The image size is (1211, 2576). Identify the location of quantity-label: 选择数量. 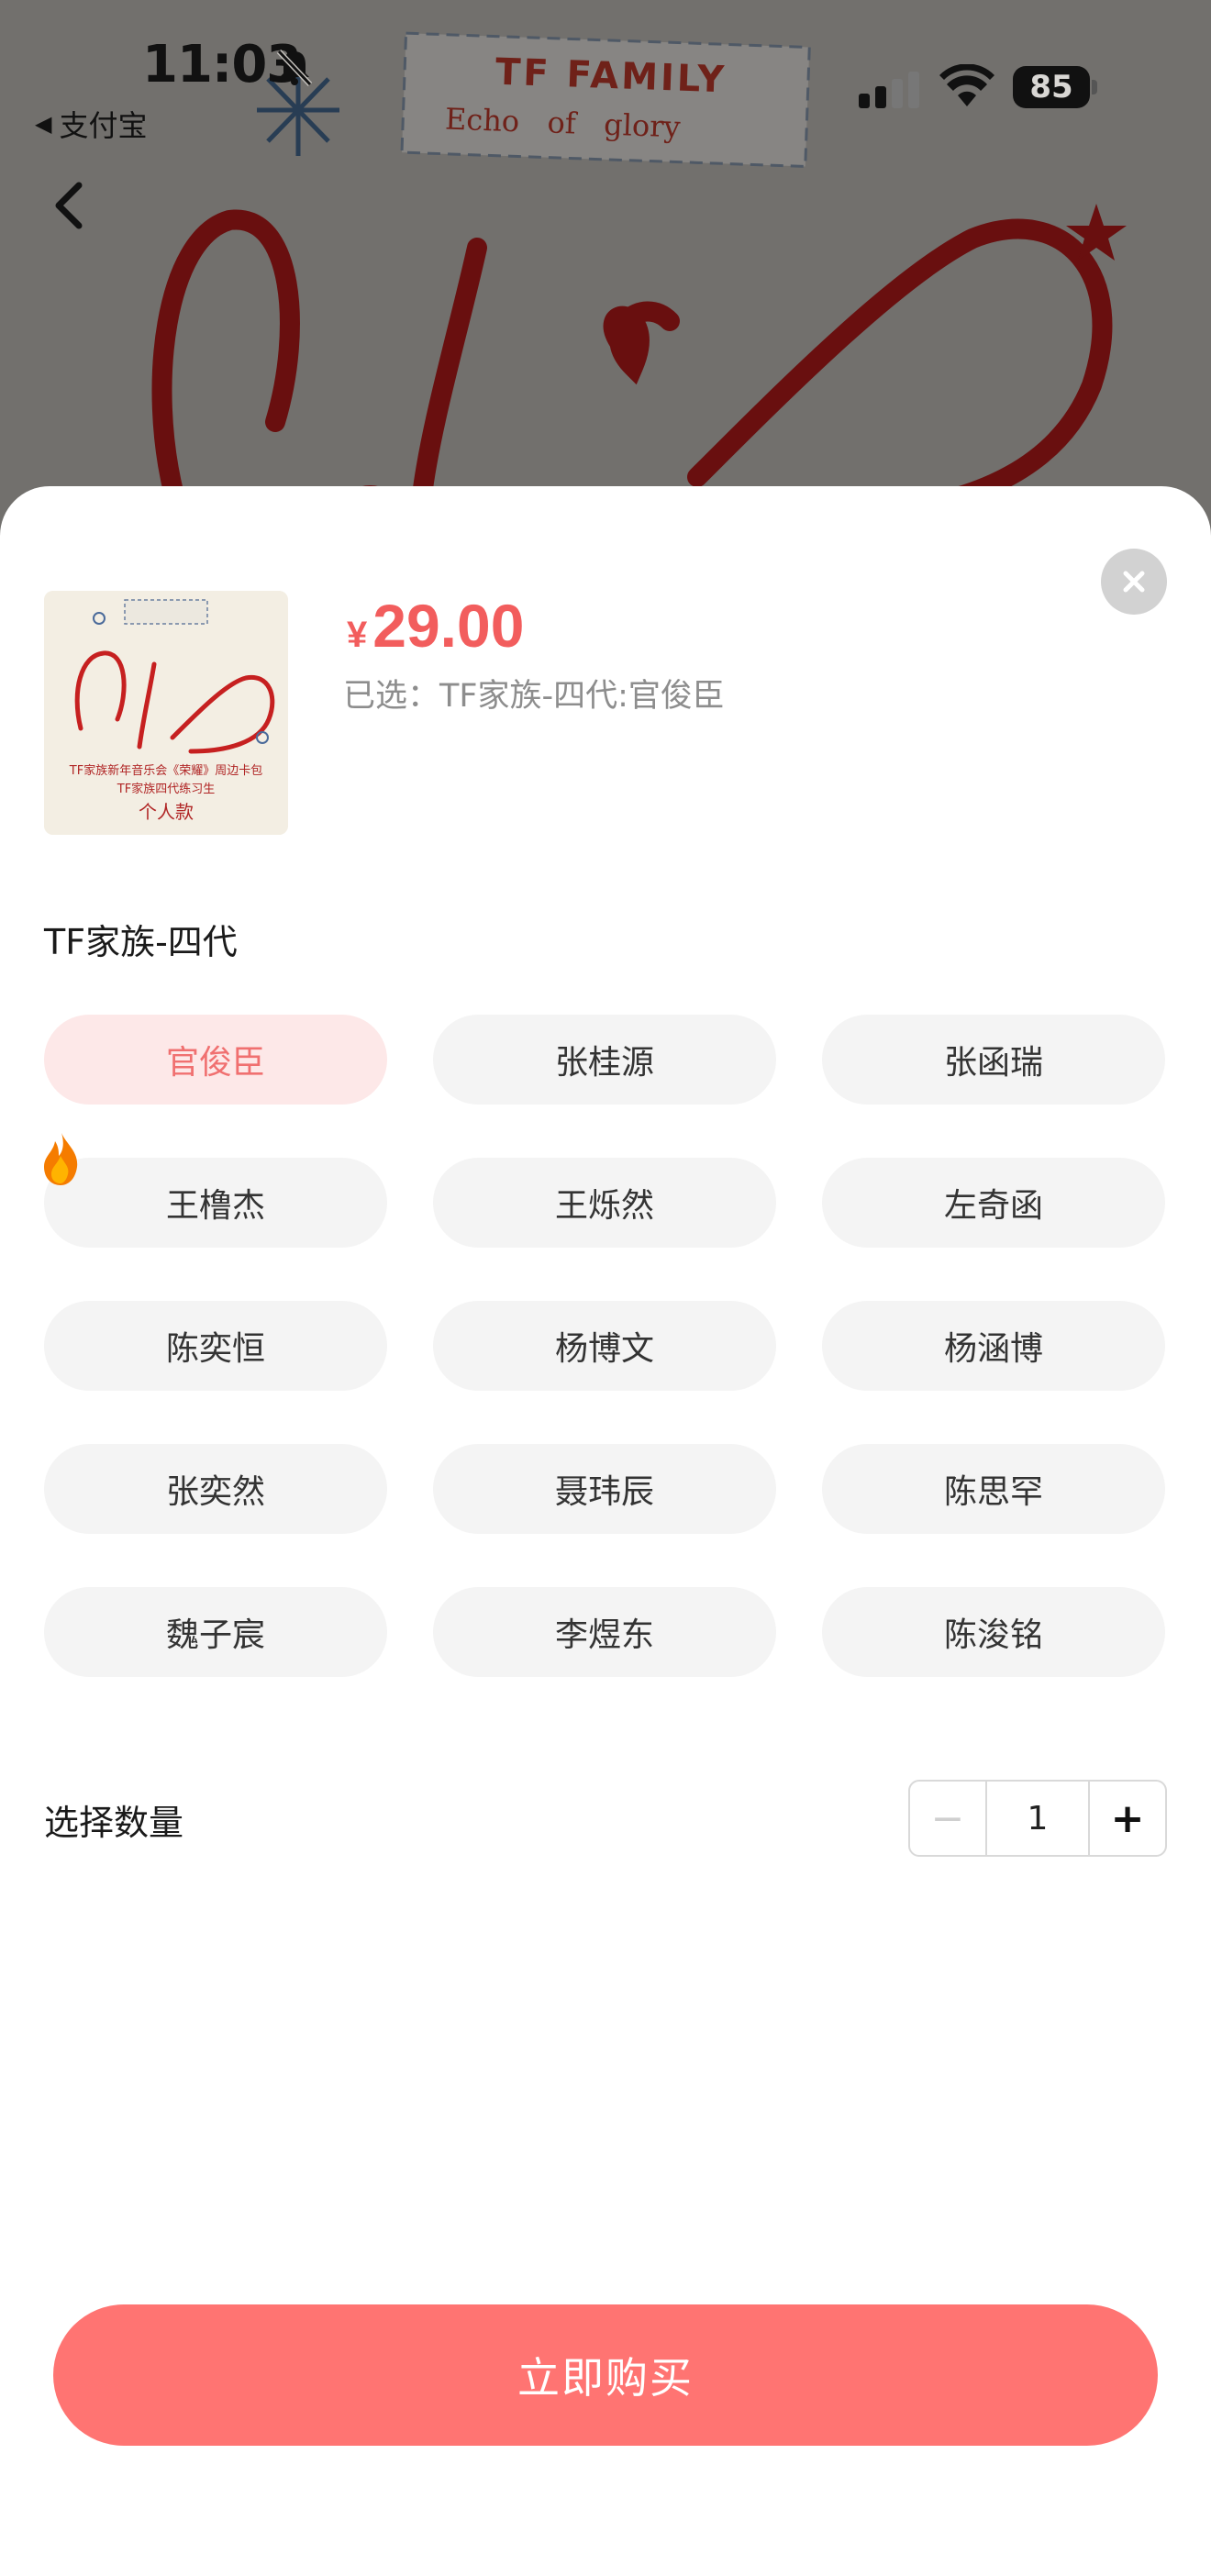
(114, 1823).